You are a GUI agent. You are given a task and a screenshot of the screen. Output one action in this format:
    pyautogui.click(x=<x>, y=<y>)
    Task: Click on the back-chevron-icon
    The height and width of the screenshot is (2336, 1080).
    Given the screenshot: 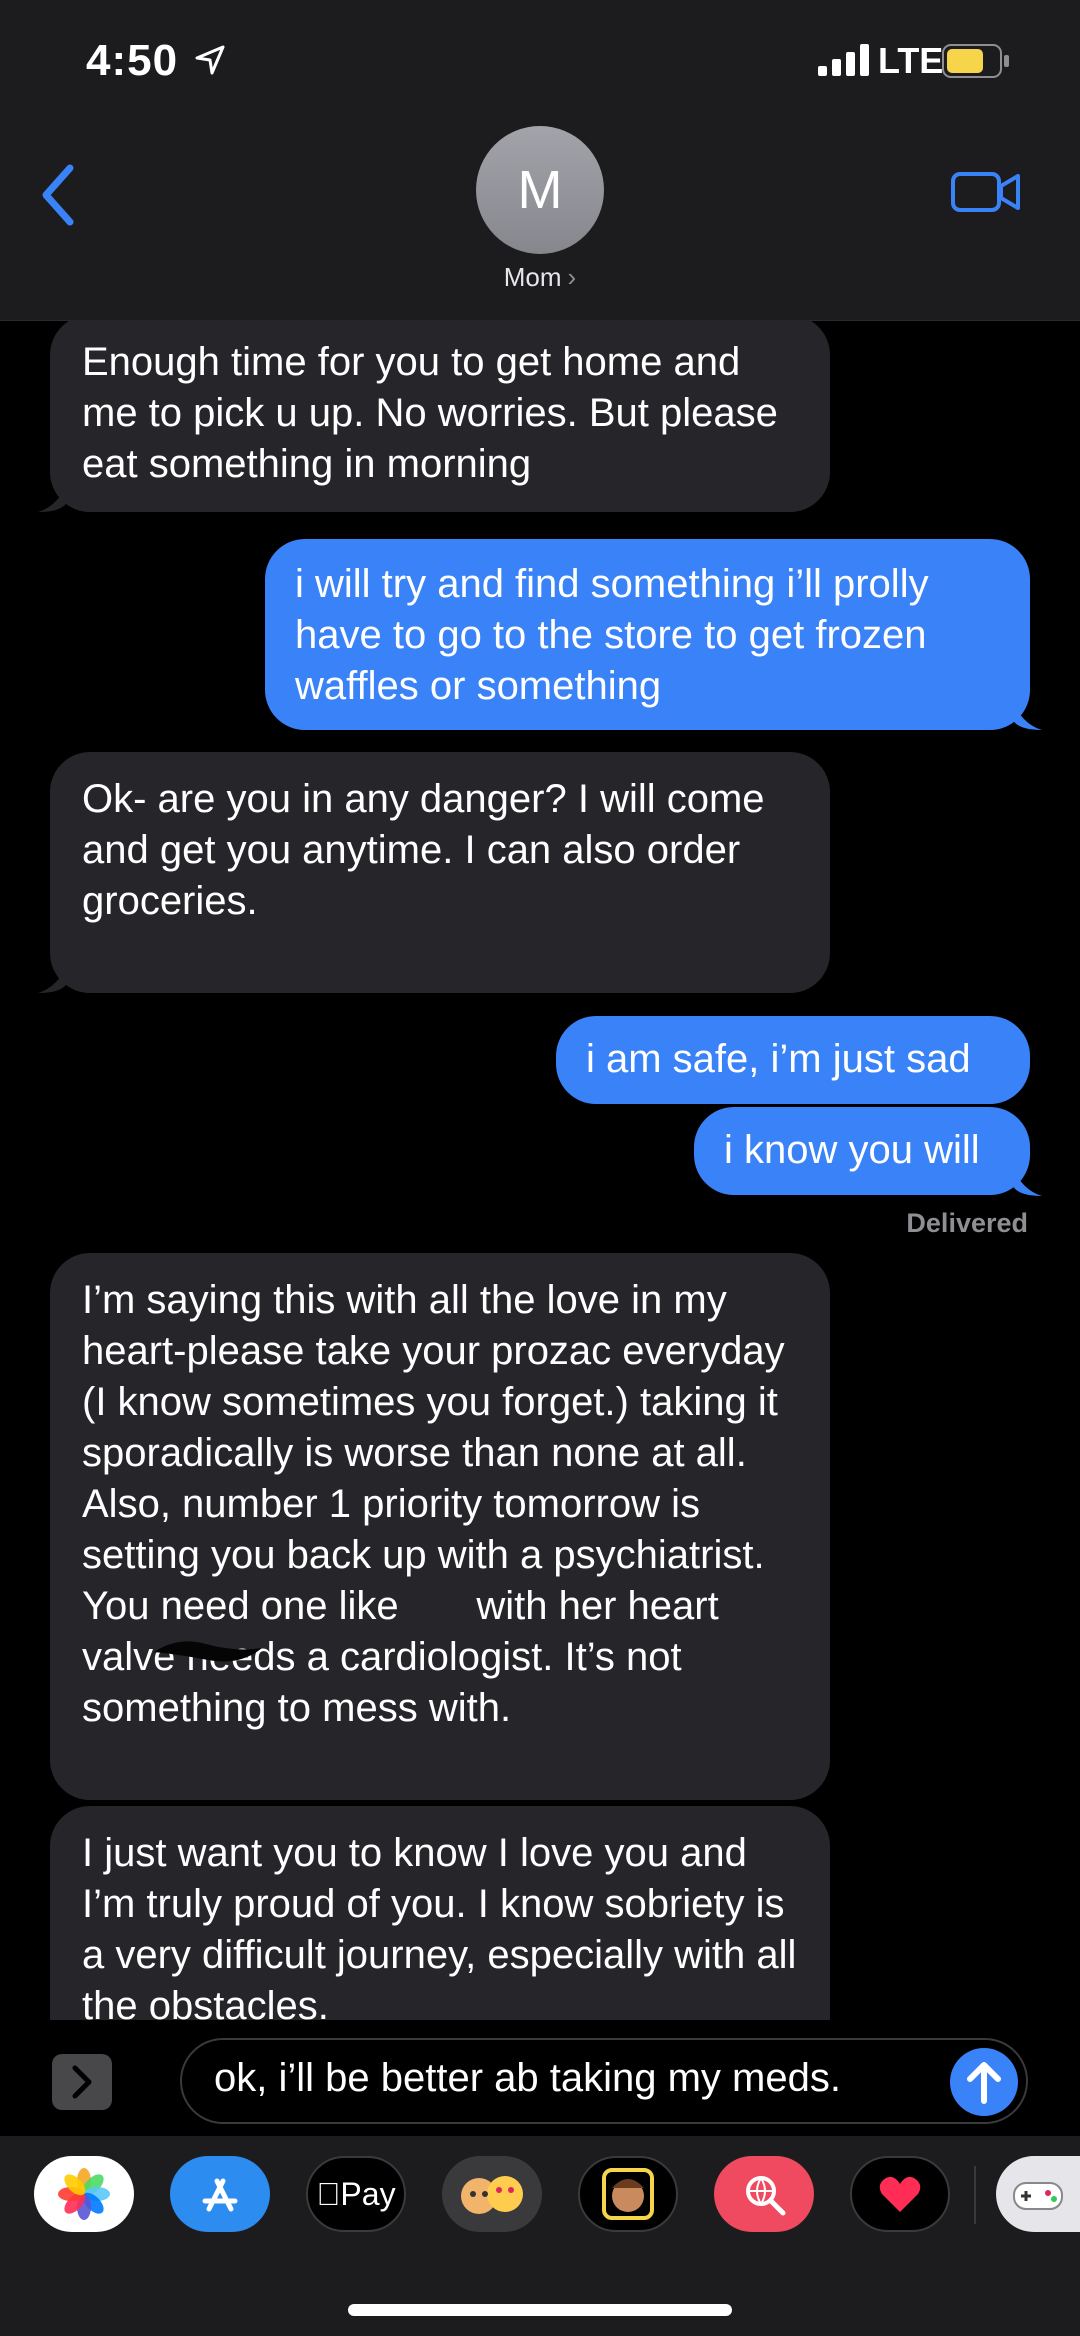 What is the action you would take?
    pyautogui.click(x=58, y=195)
    